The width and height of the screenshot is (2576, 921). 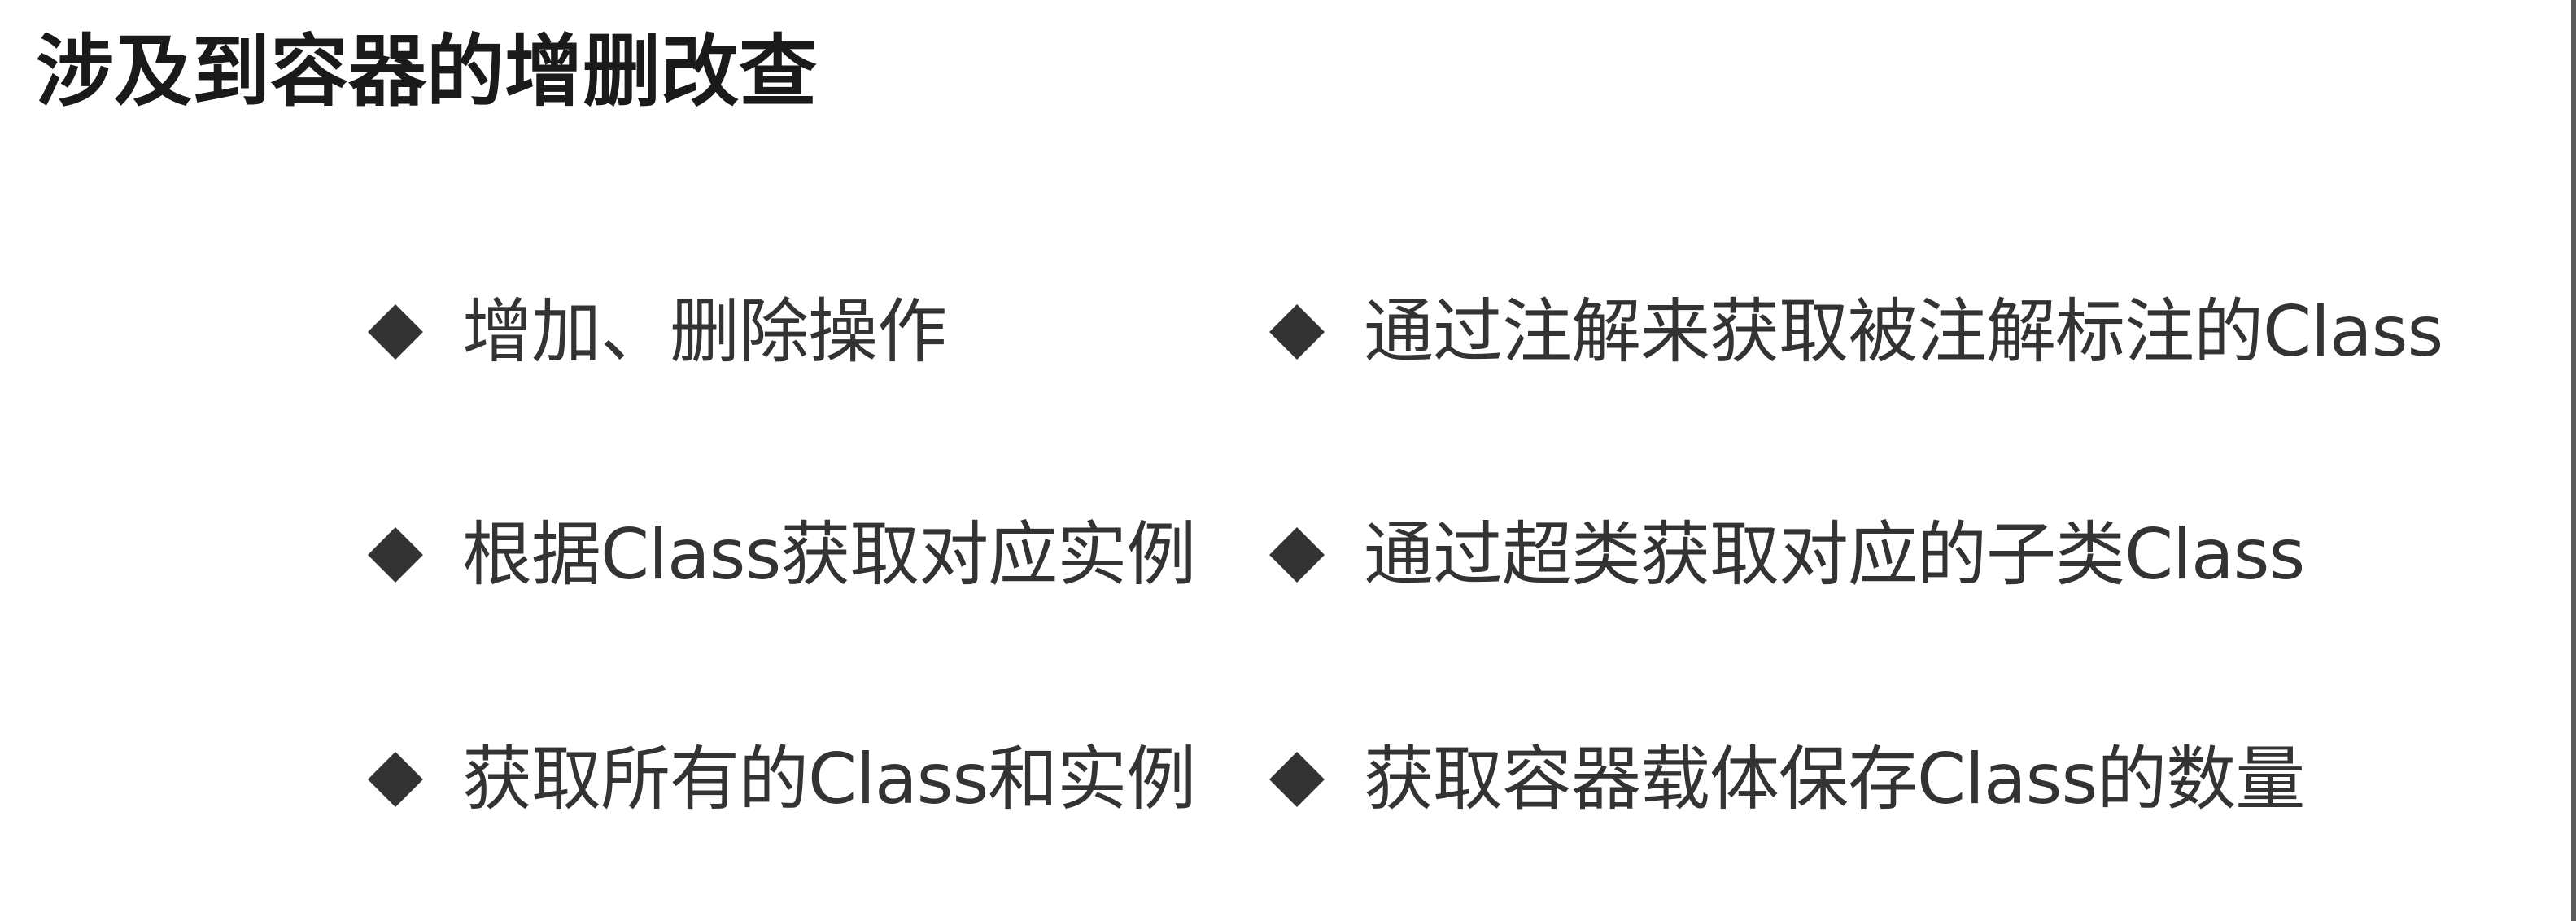 What do you see at coordinates (1903, 332) in the screenshot?
I see `bullet-text: 通过注解来获取被注解标注的Class` at bounding box center [1903, 332].